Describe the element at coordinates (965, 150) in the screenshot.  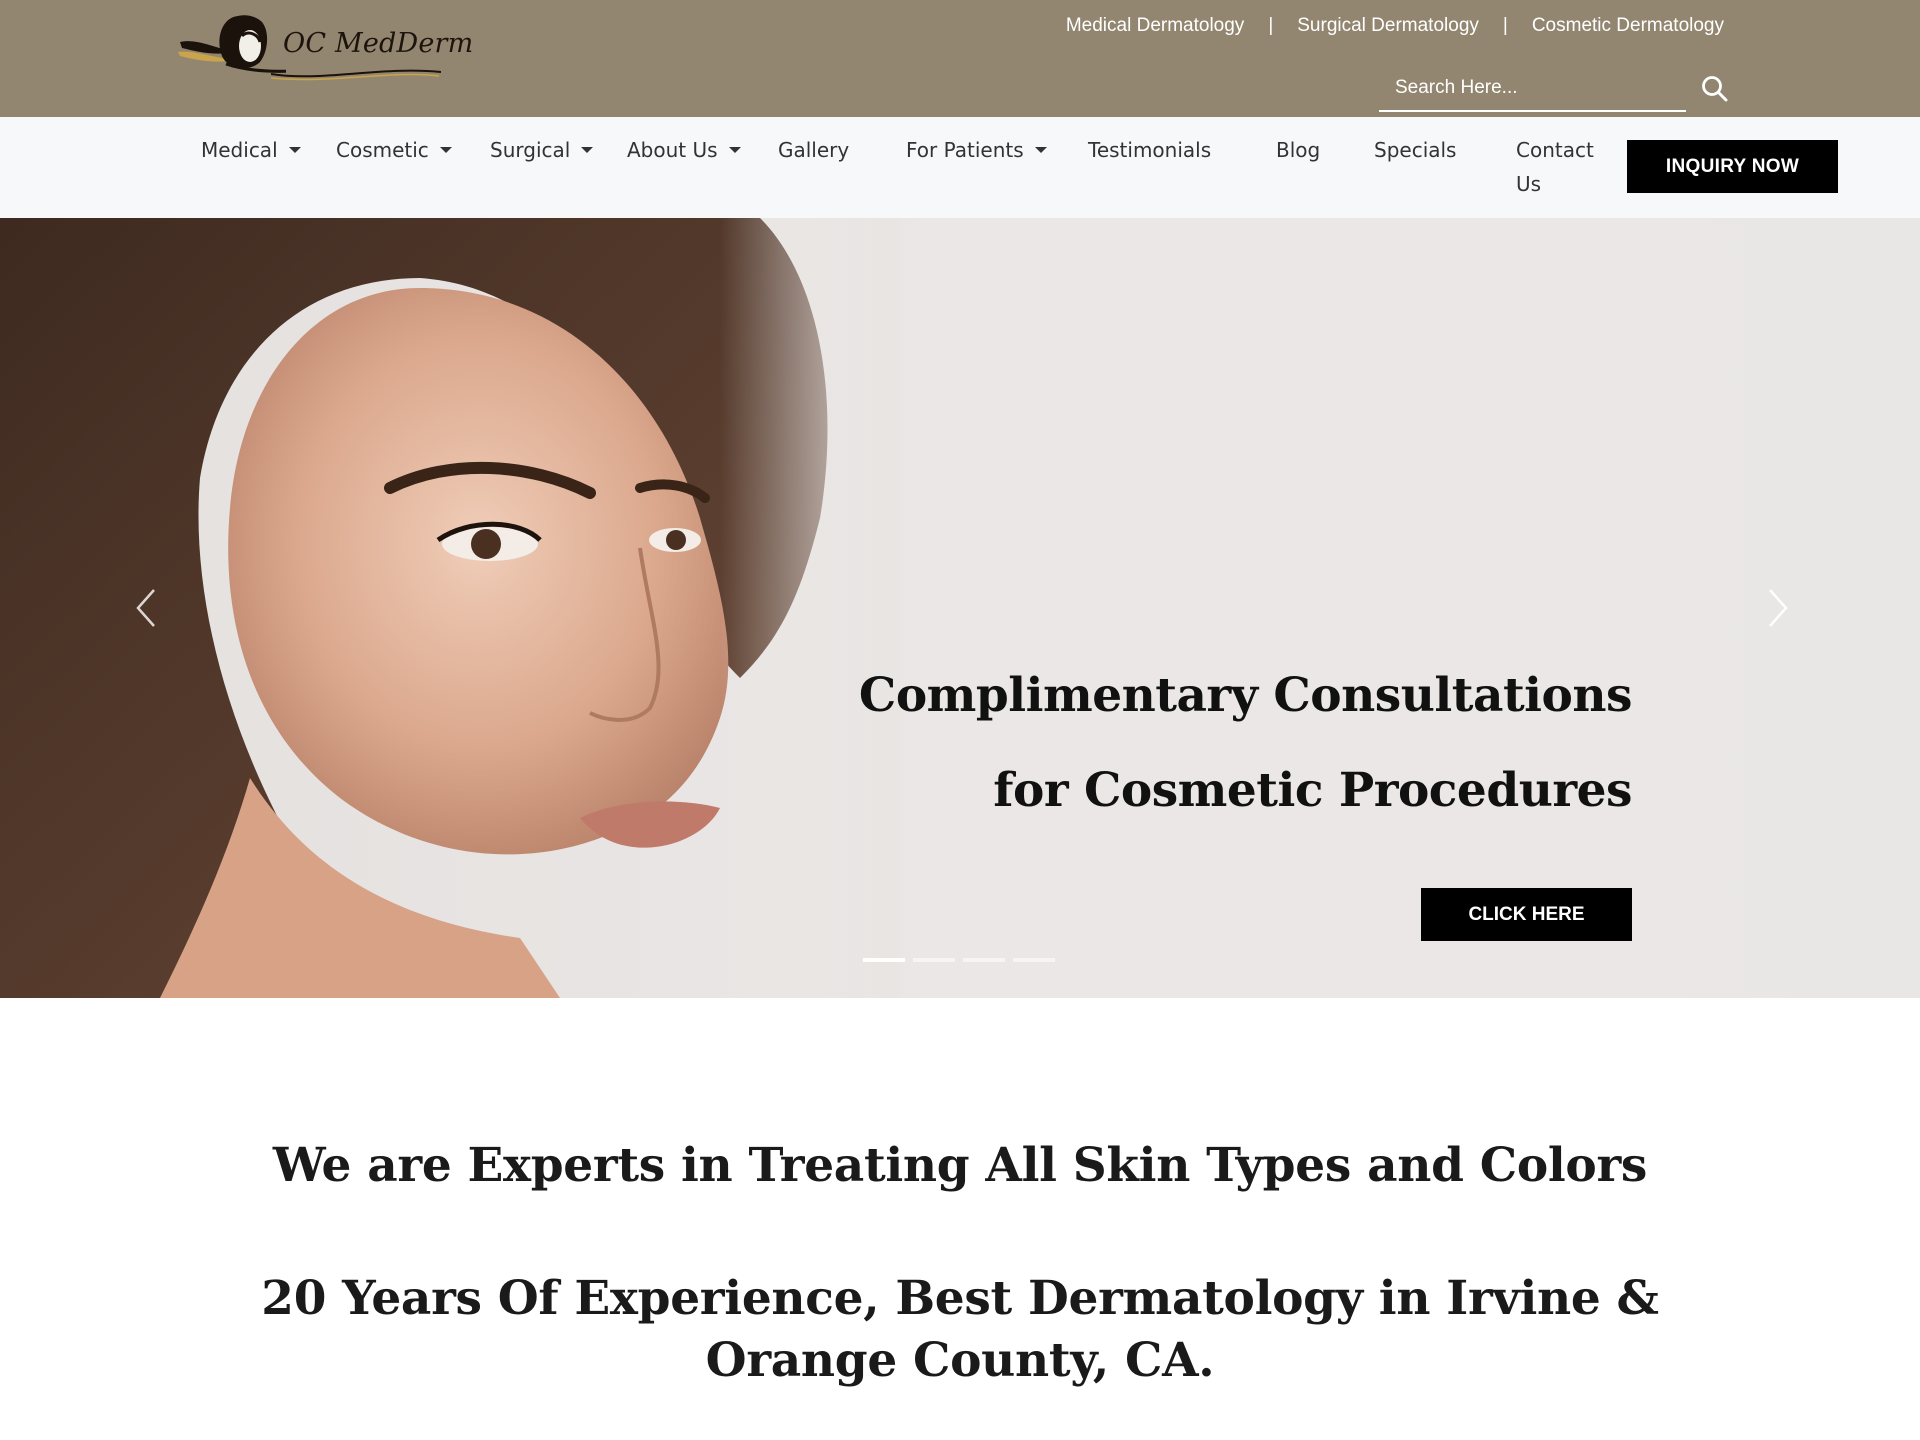
I see `nav-label: For Patients` at that location.